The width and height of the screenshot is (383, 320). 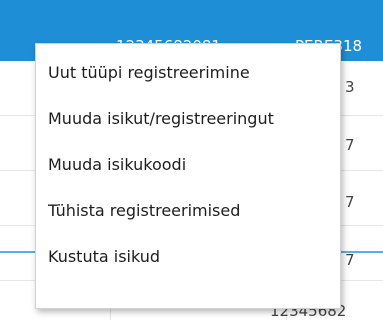 I want to click on menu-item-edit-personal-code: Muuda isikukoodi, so click(x=188, y=165).